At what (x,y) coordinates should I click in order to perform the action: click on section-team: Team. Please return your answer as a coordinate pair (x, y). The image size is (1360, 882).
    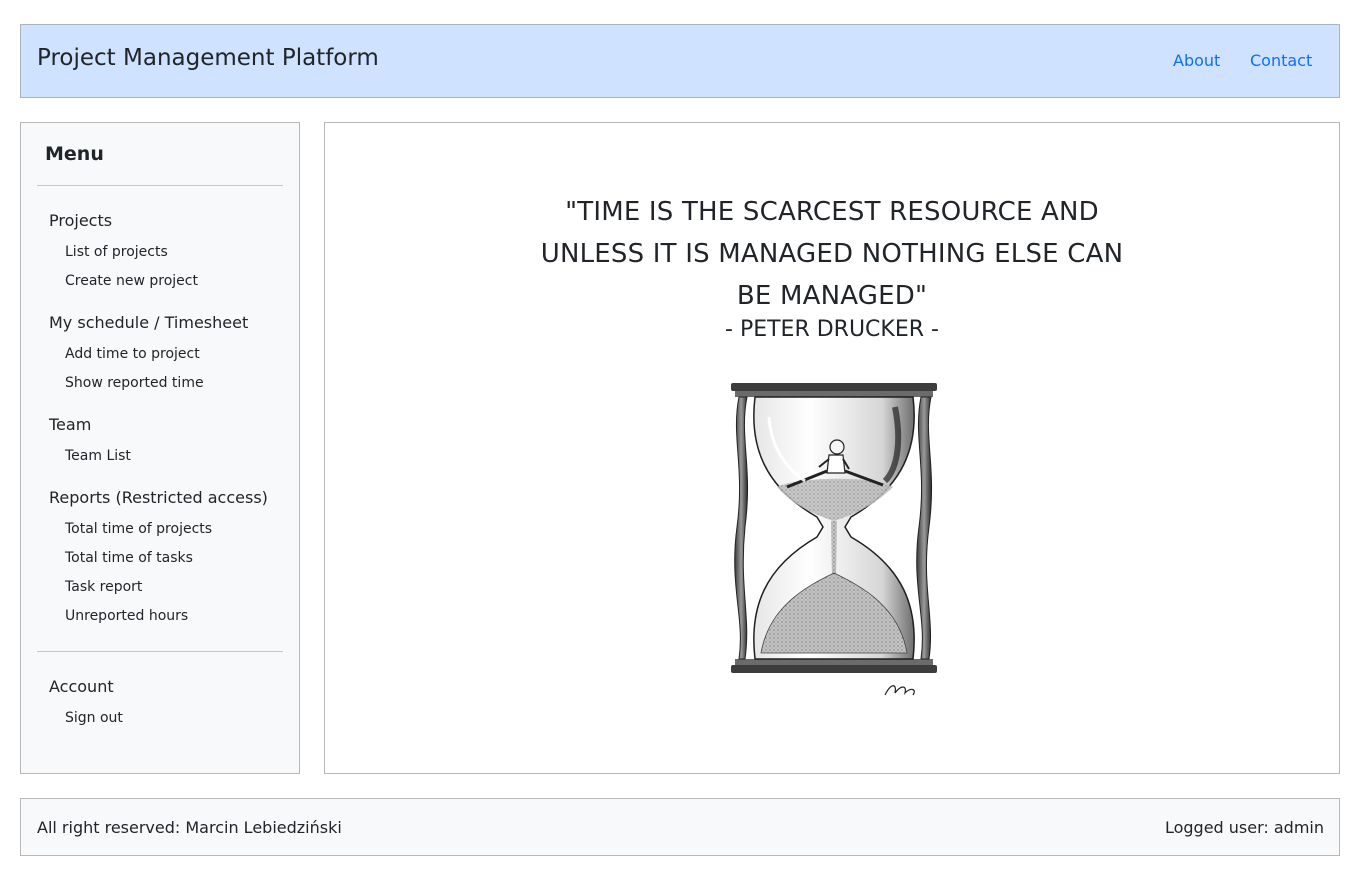
    Looking at the image, I should click on (70, 424).